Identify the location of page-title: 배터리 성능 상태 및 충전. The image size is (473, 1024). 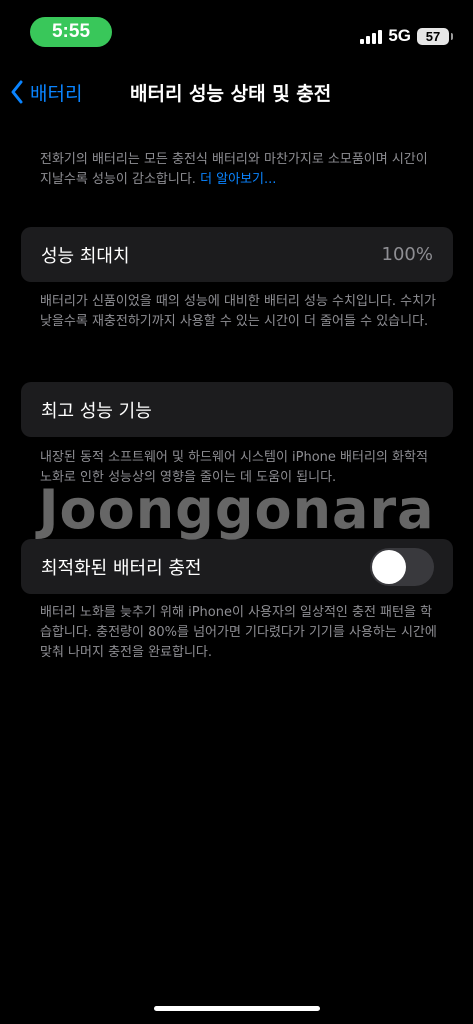
(231, 93).